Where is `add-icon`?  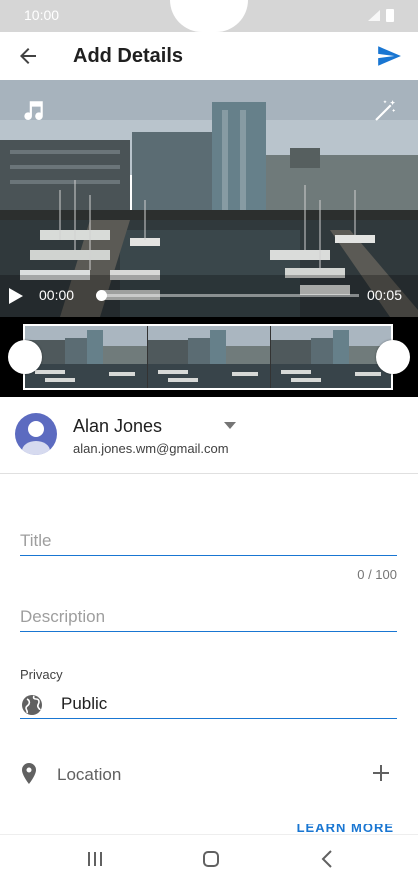 add-icon is located at coordinates (381, 773).